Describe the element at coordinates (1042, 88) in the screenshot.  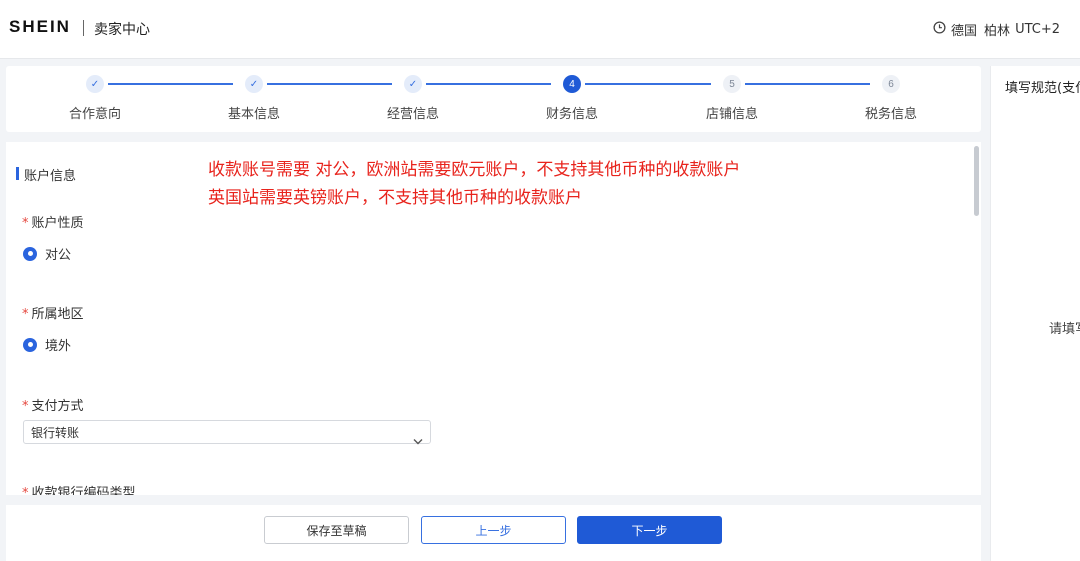
I see `guidance-title: 填写规范(支付` at that location.